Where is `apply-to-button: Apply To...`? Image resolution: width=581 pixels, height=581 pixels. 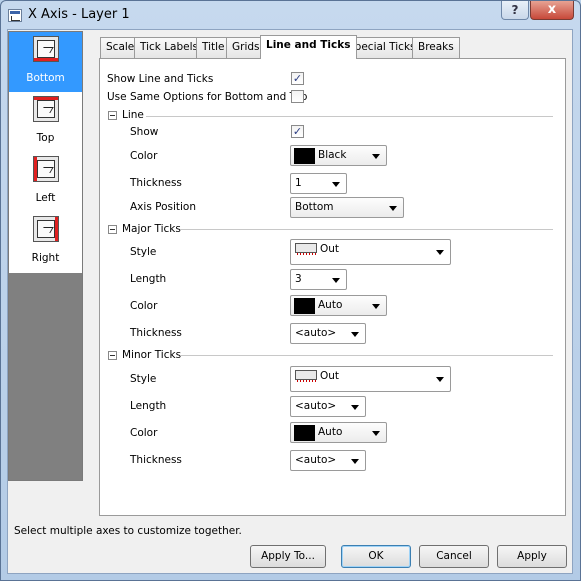 apply-to-button: Apply To... is located at coordinates (288, 556).